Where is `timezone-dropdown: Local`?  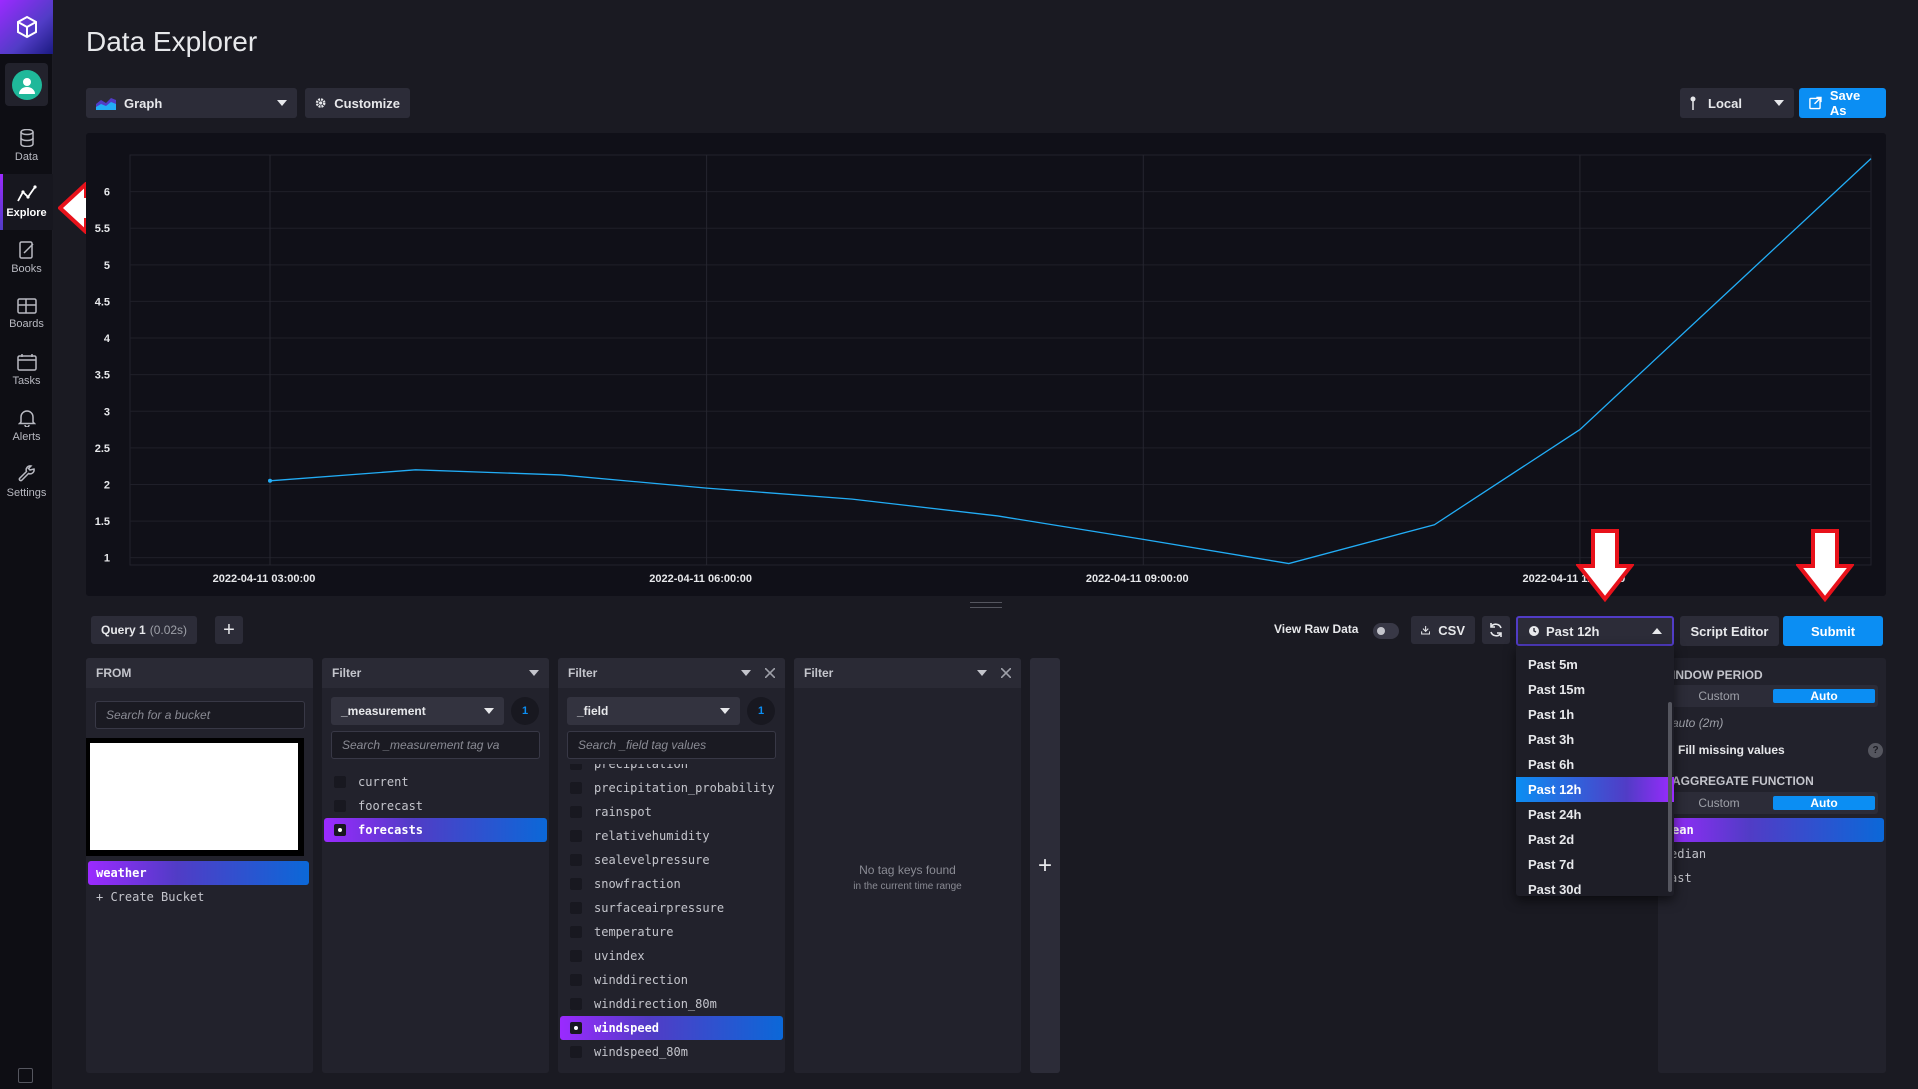
timezone-dropdown: Local is located at coordinates (1737, 103).